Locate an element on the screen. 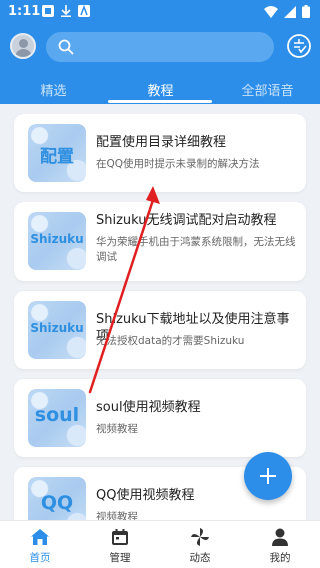 This screenshot has width=320, height=568. home-icon is located at coordinates (40, 537).